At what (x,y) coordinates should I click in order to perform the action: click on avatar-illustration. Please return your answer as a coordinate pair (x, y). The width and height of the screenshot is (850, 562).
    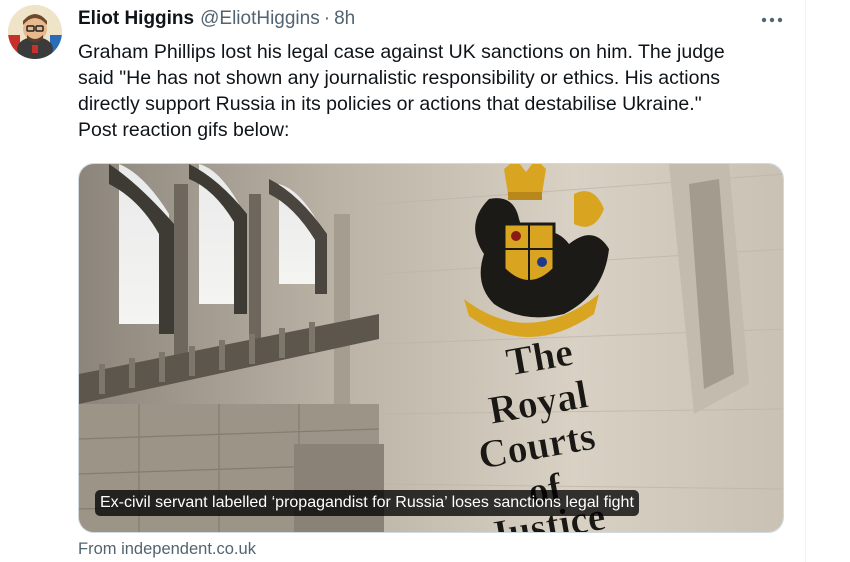
    Looking at the image, I should click on (35, 32).